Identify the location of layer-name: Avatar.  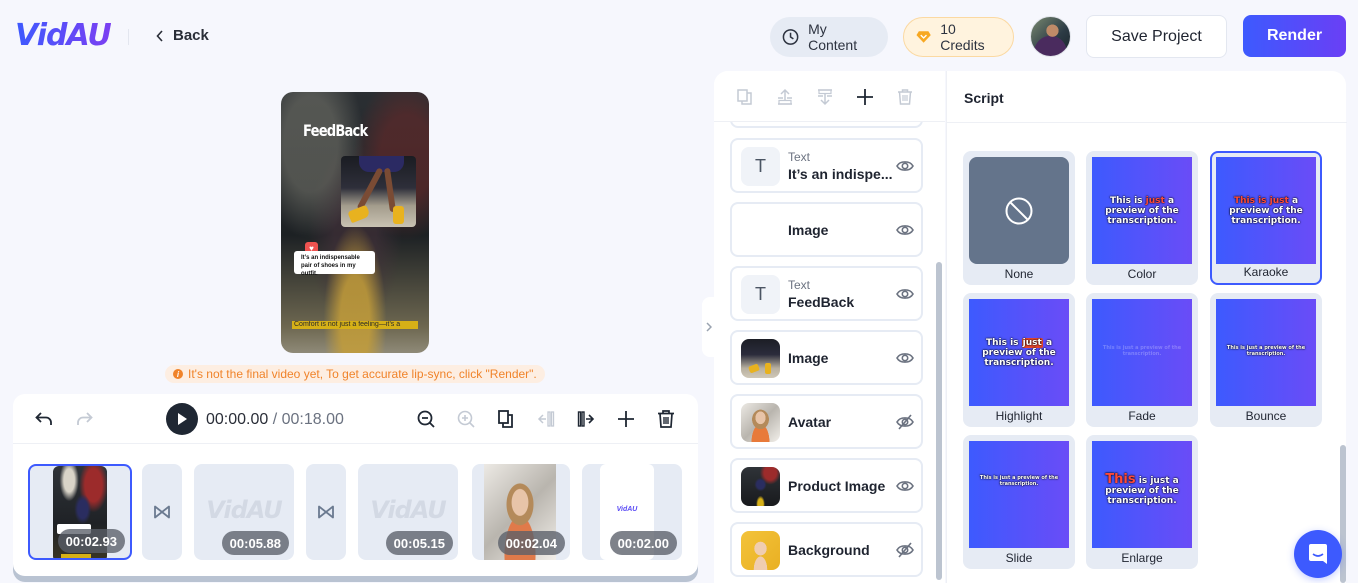
(810, 422).